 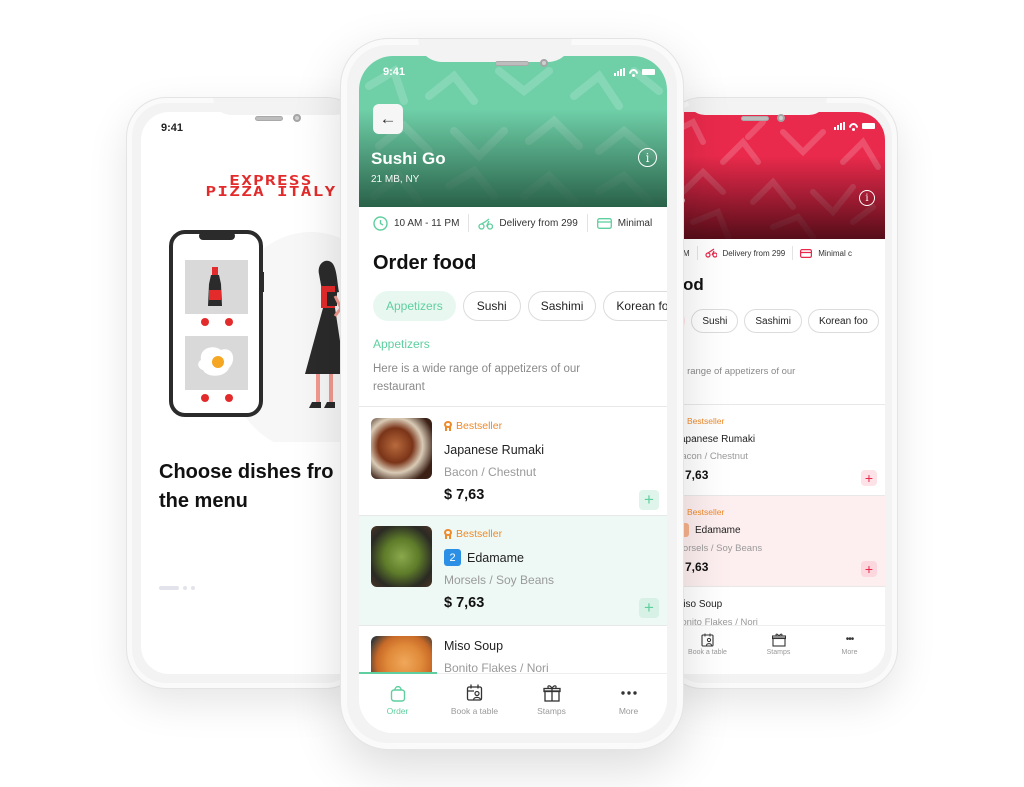 What do you see at coordinates (707, 640) in the screenshot?
I see `calendar-user-icon` at bounding box center [707, 640].